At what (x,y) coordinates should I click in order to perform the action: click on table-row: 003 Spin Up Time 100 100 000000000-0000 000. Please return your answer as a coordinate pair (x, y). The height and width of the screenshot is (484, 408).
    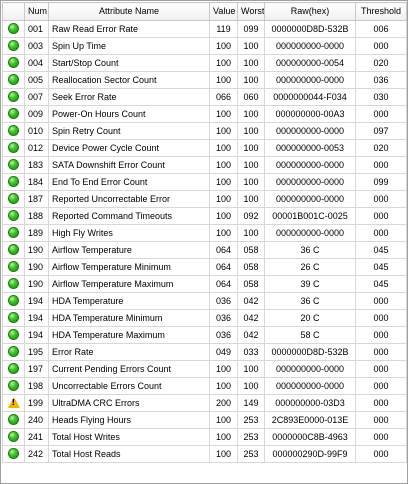
    Looking at the image, I should click on (204, 46).